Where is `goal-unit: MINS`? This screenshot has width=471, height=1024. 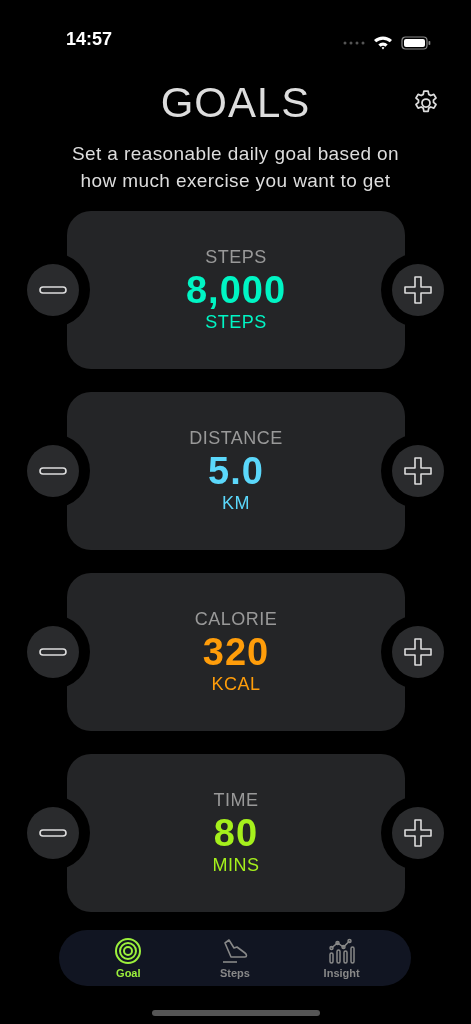 goal-unit: MINS is located at coordinates (236, 865).